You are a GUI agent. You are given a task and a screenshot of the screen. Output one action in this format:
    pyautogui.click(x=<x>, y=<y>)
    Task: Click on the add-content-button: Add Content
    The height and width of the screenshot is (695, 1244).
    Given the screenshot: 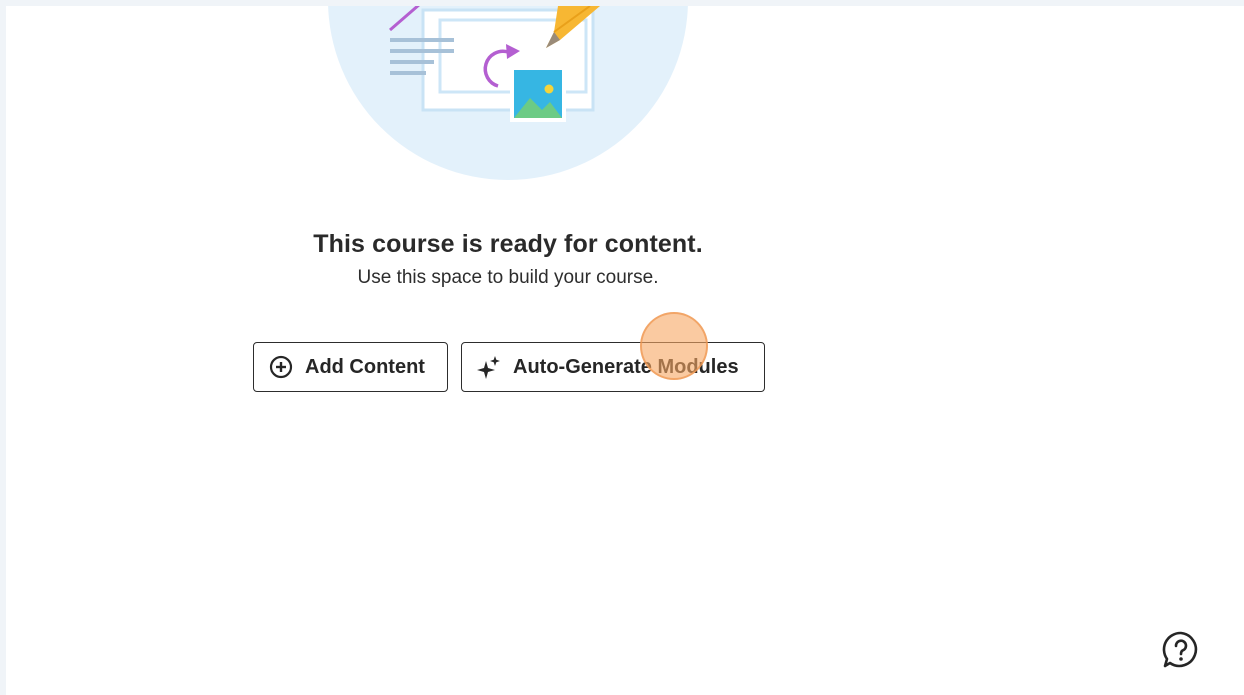 What is the action you would take?
    pyautogui.click(x=350, y=367)
    